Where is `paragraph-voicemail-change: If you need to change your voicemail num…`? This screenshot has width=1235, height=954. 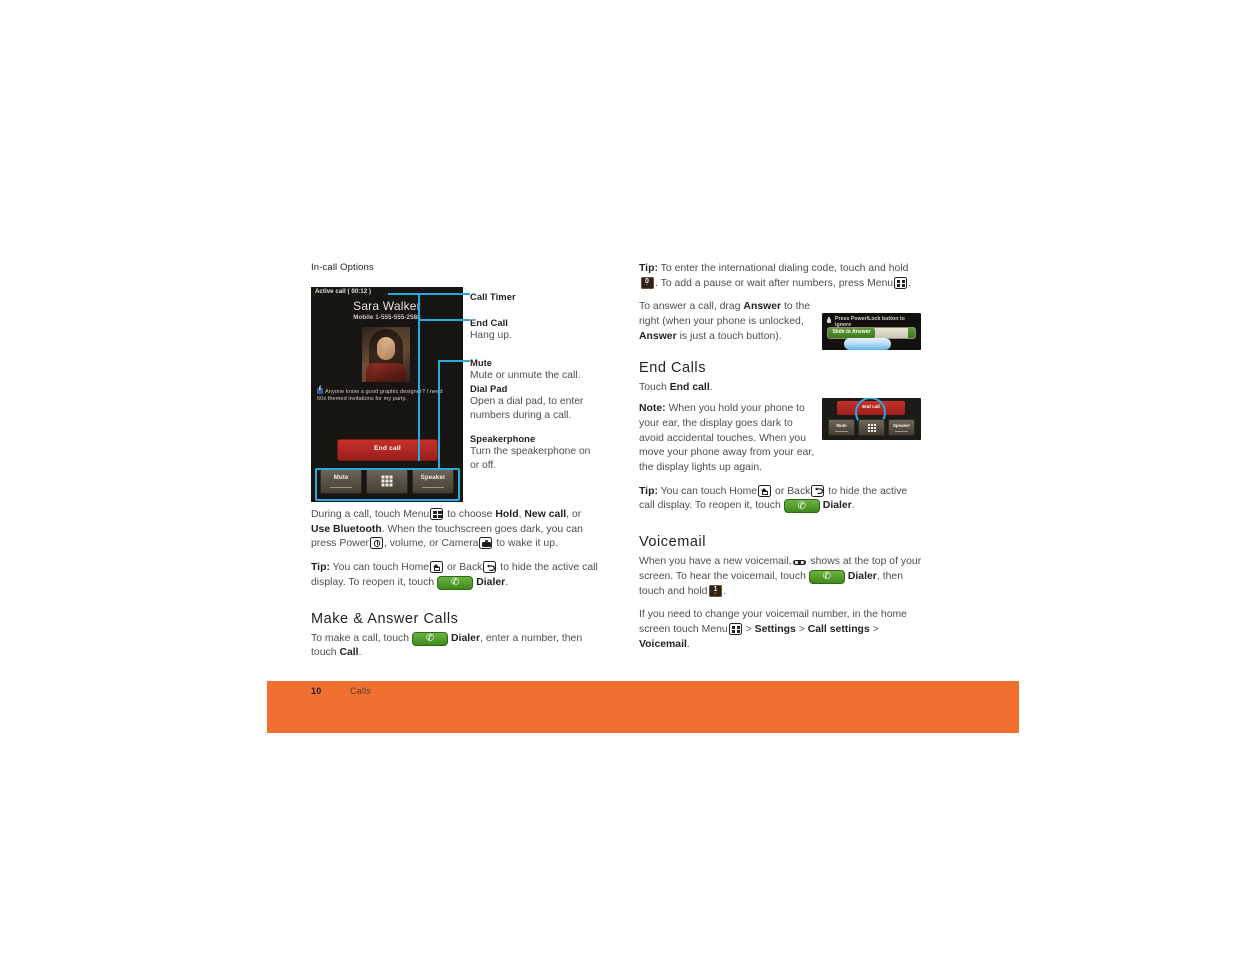 paragraph-voicemail-change: If you need to change your voicemail num… is located at coordinates (781, 630).